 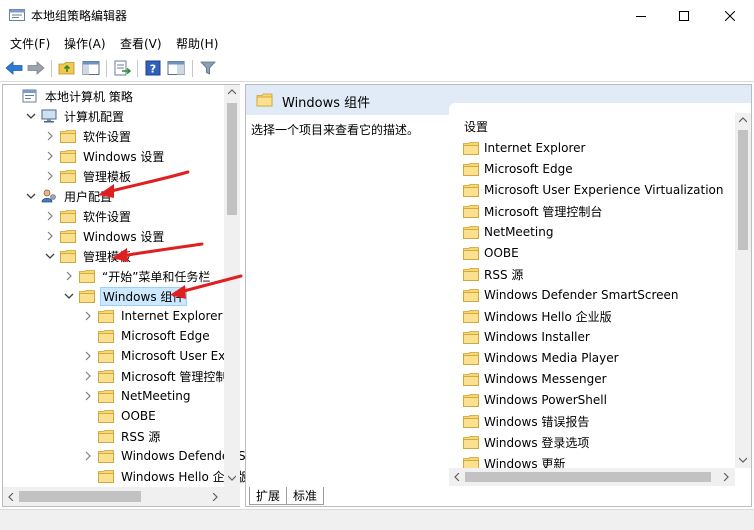 I want to click on list-item: Windows PowerShell, so click(x=535, y=400).